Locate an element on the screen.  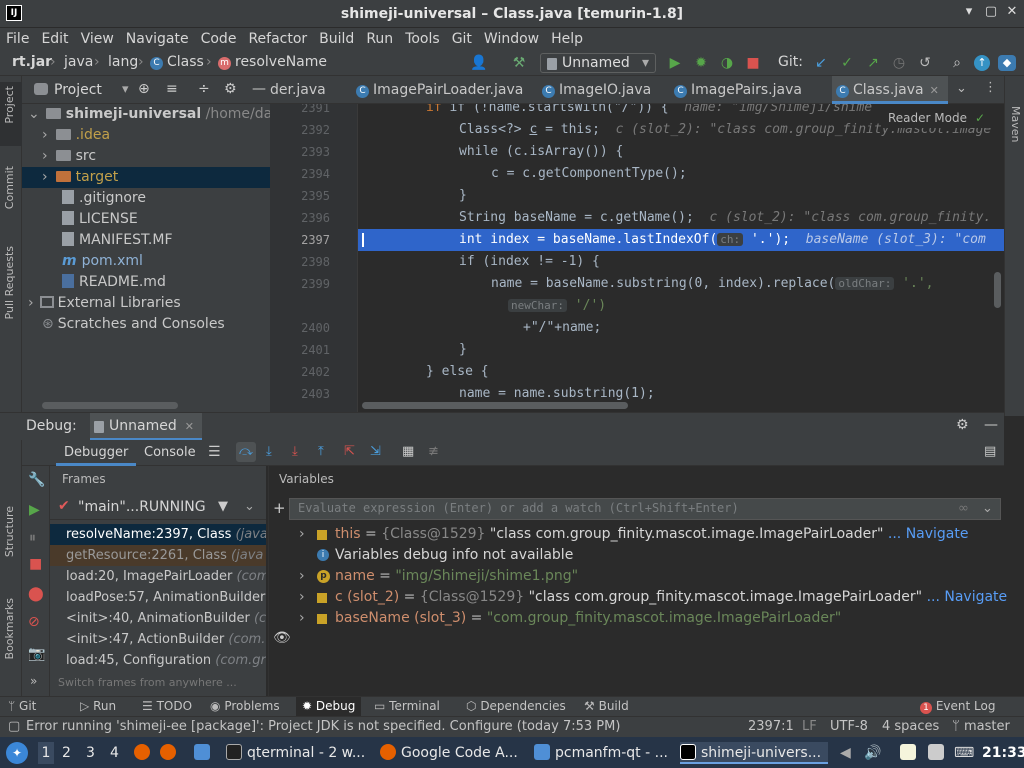
workspace-3: 3 is located at coordinates (90, 753).